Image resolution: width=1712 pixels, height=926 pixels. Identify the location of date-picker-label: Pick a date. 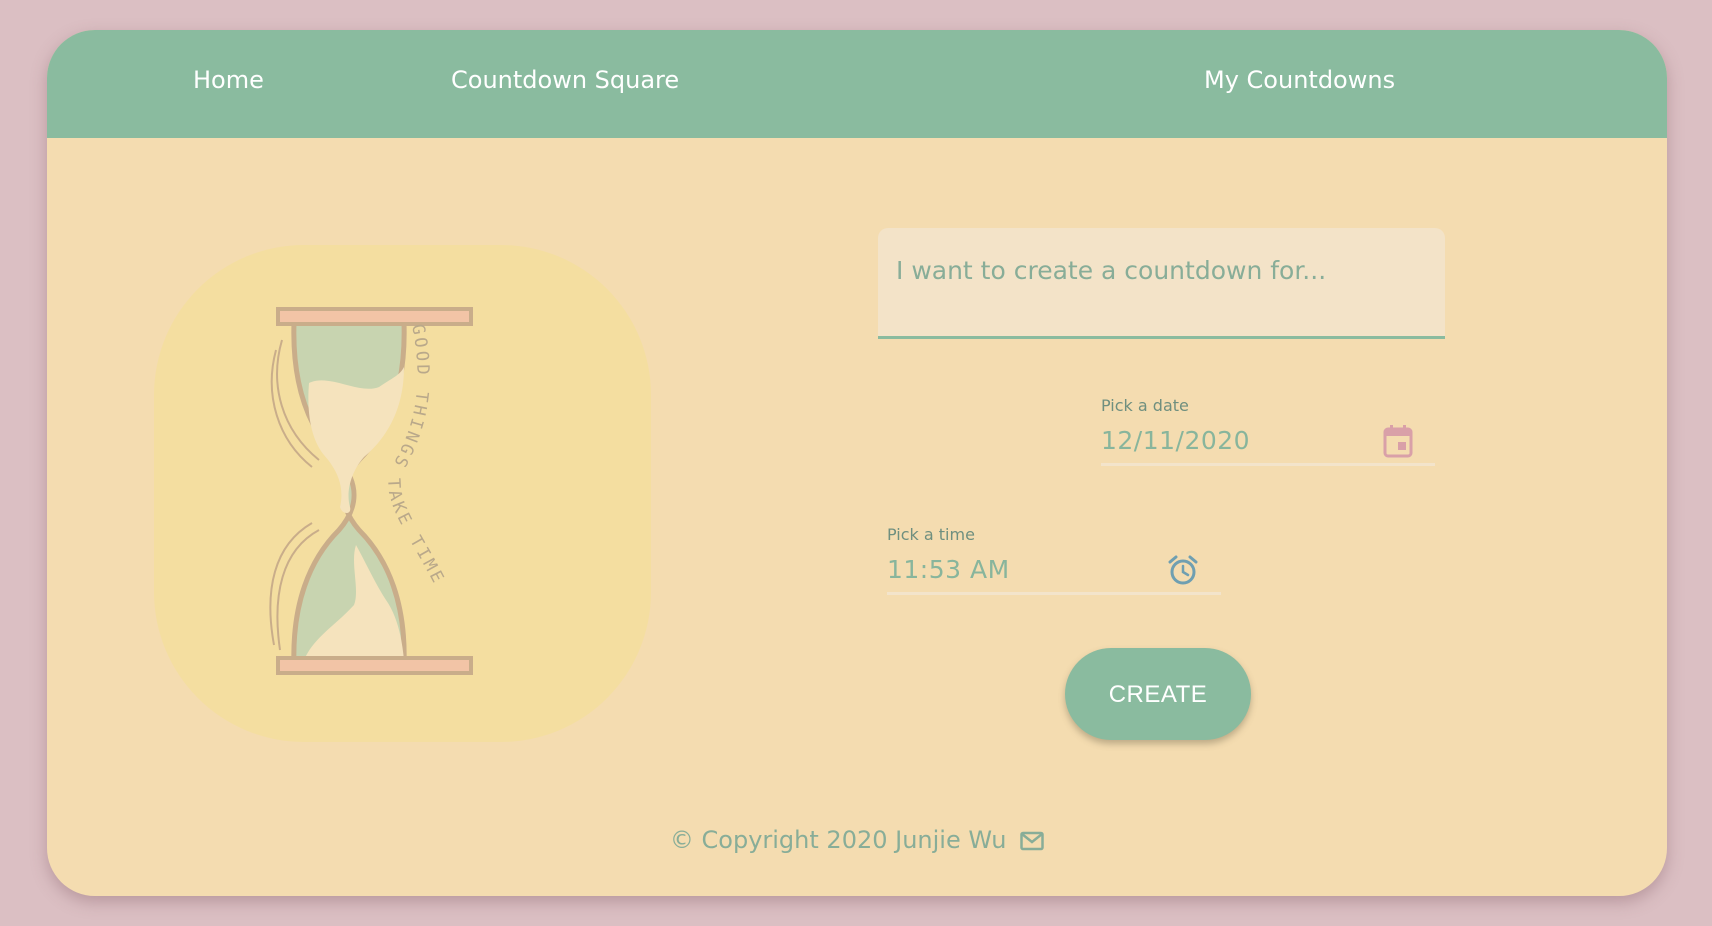
(1145, 405).